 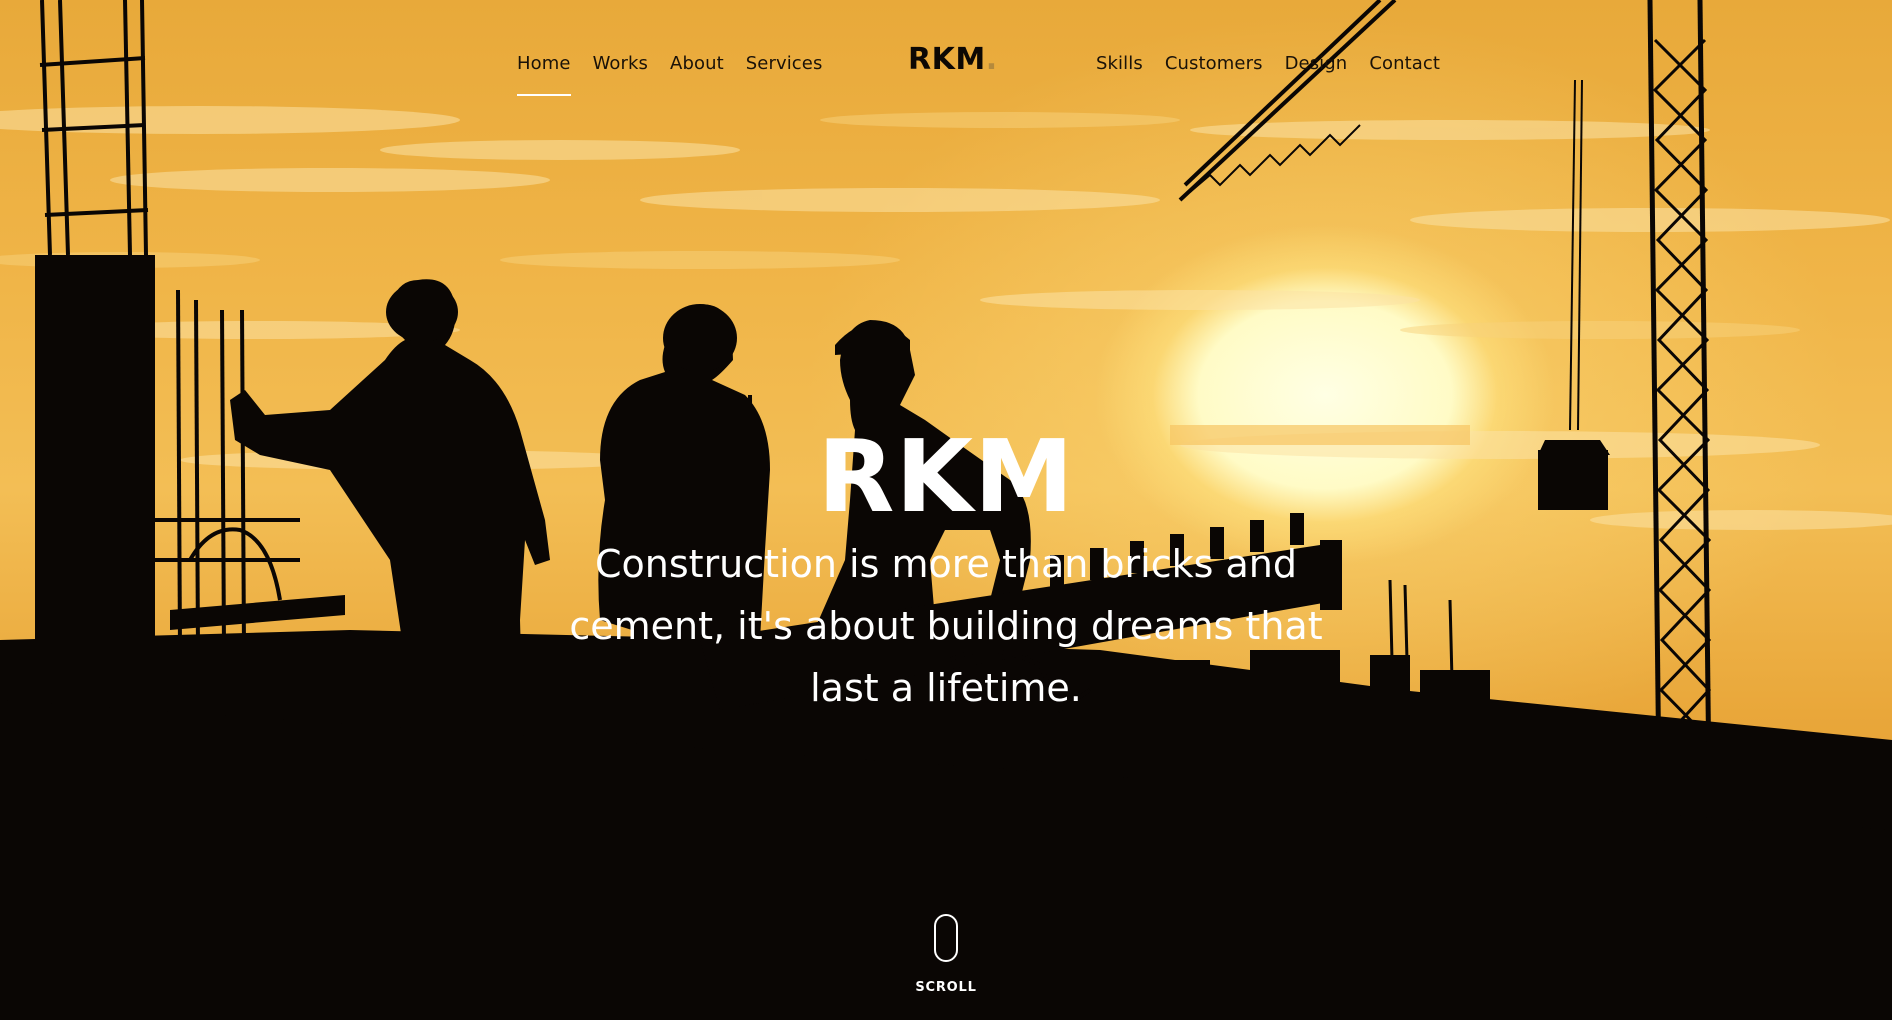 I want to click on scroll-indicator: SCROLL, so click(x=946, y=954).